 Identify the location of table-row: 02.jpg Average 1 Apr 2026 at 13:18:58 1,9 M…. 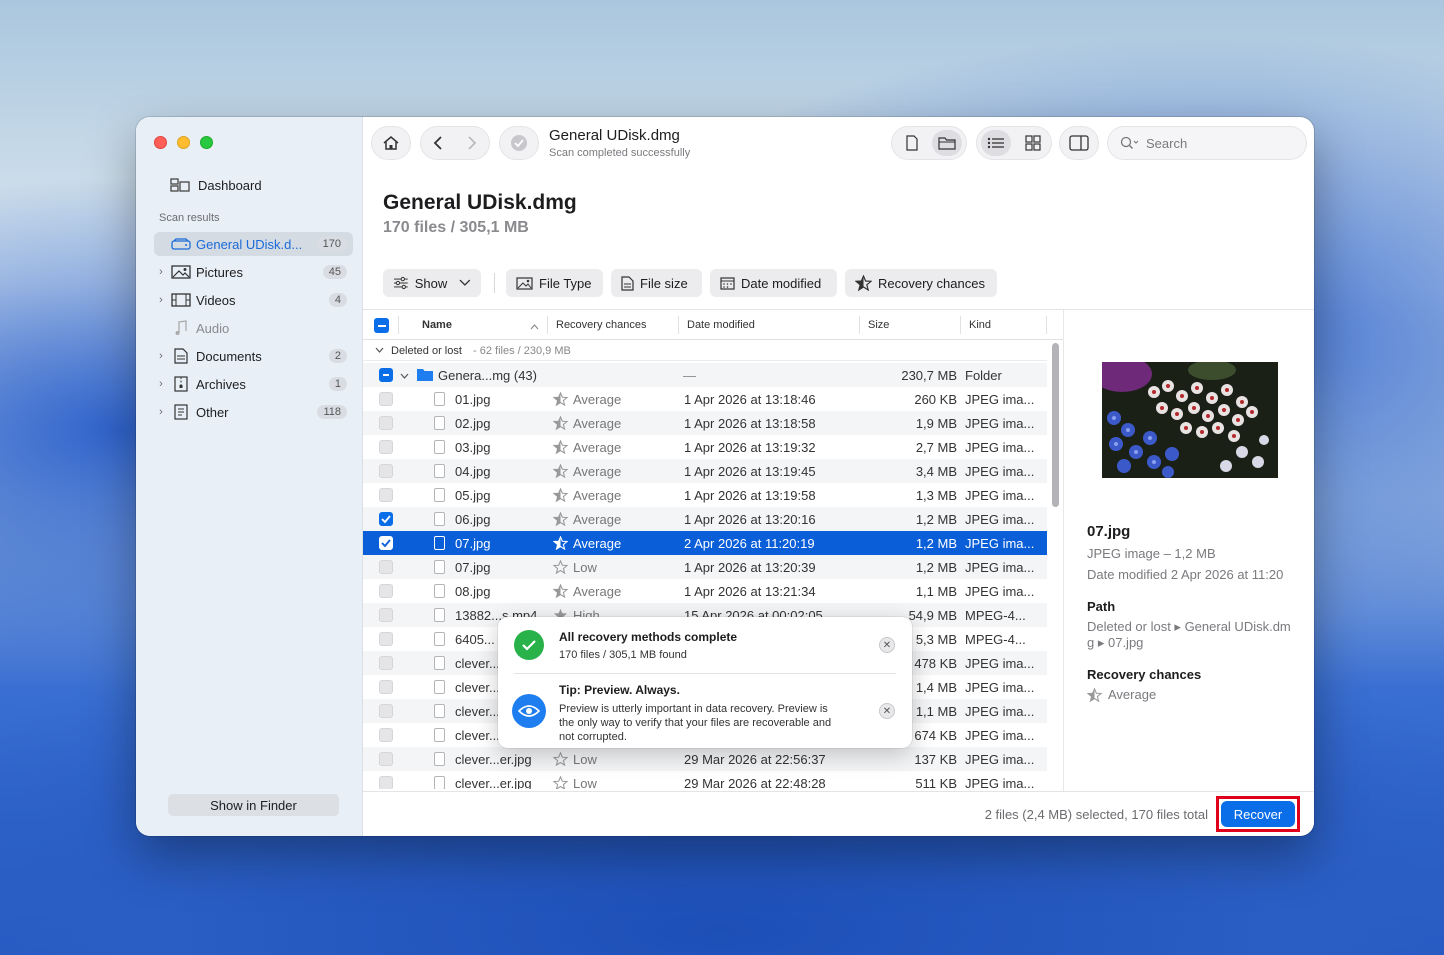
(705, 423).